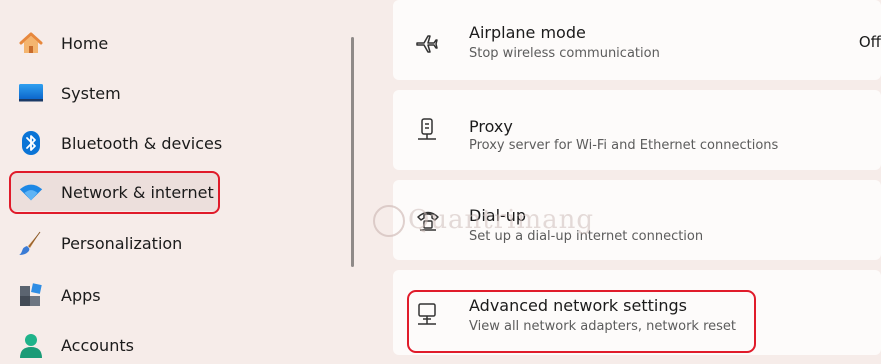  Describe the element at coordinates (352, 152) in the screenshot. I see `sidebar-scrollbar` at that location.